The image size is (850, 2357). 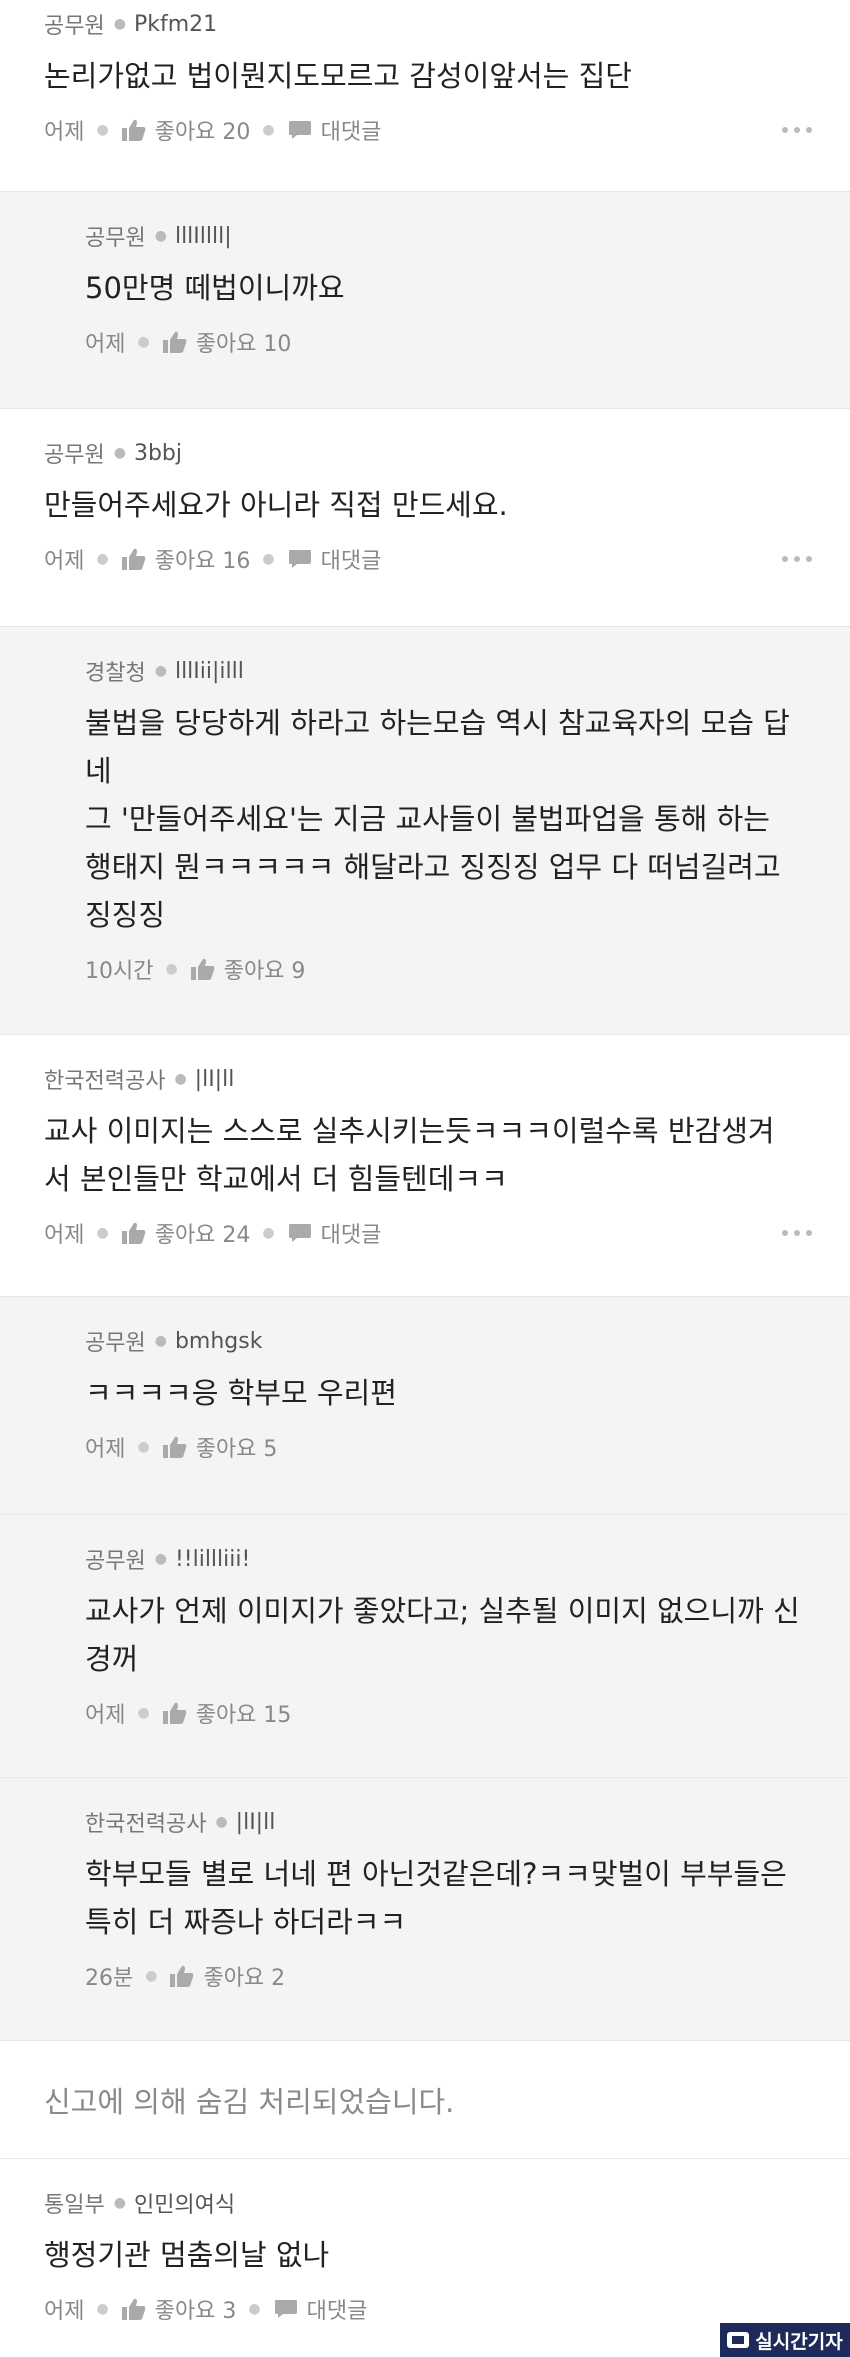 What do you see at coordinates (445, 1342) in the screenshot?
I see `comment-meta: 공무원 ● bmhgsk` at bounding box center [445, 1342].